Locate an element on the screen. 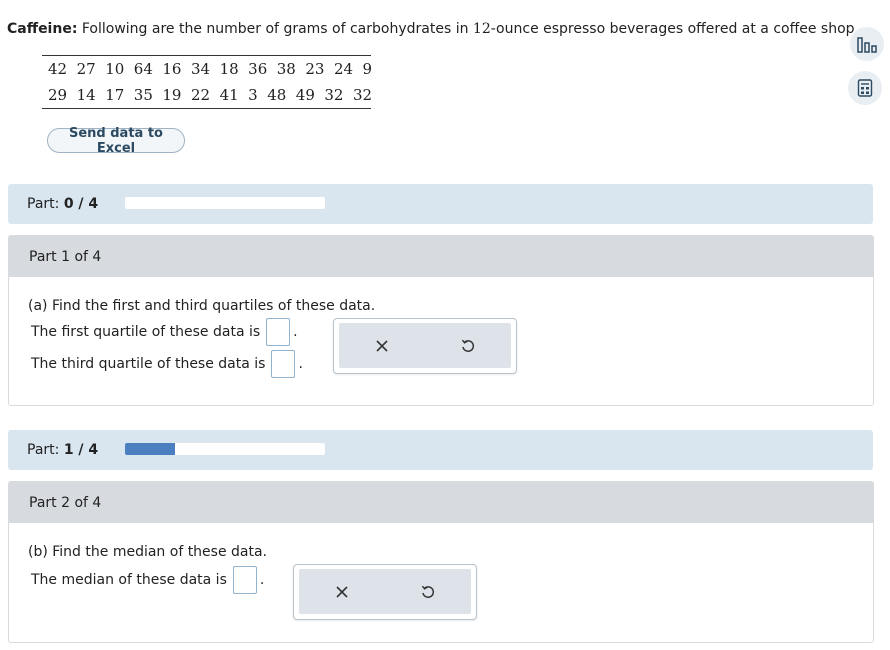 This screenshot has width=890, height=650. data-row: 29 14 17 35 19 22 41 3 48 49 32 32 is located at coordinates (207, 95).